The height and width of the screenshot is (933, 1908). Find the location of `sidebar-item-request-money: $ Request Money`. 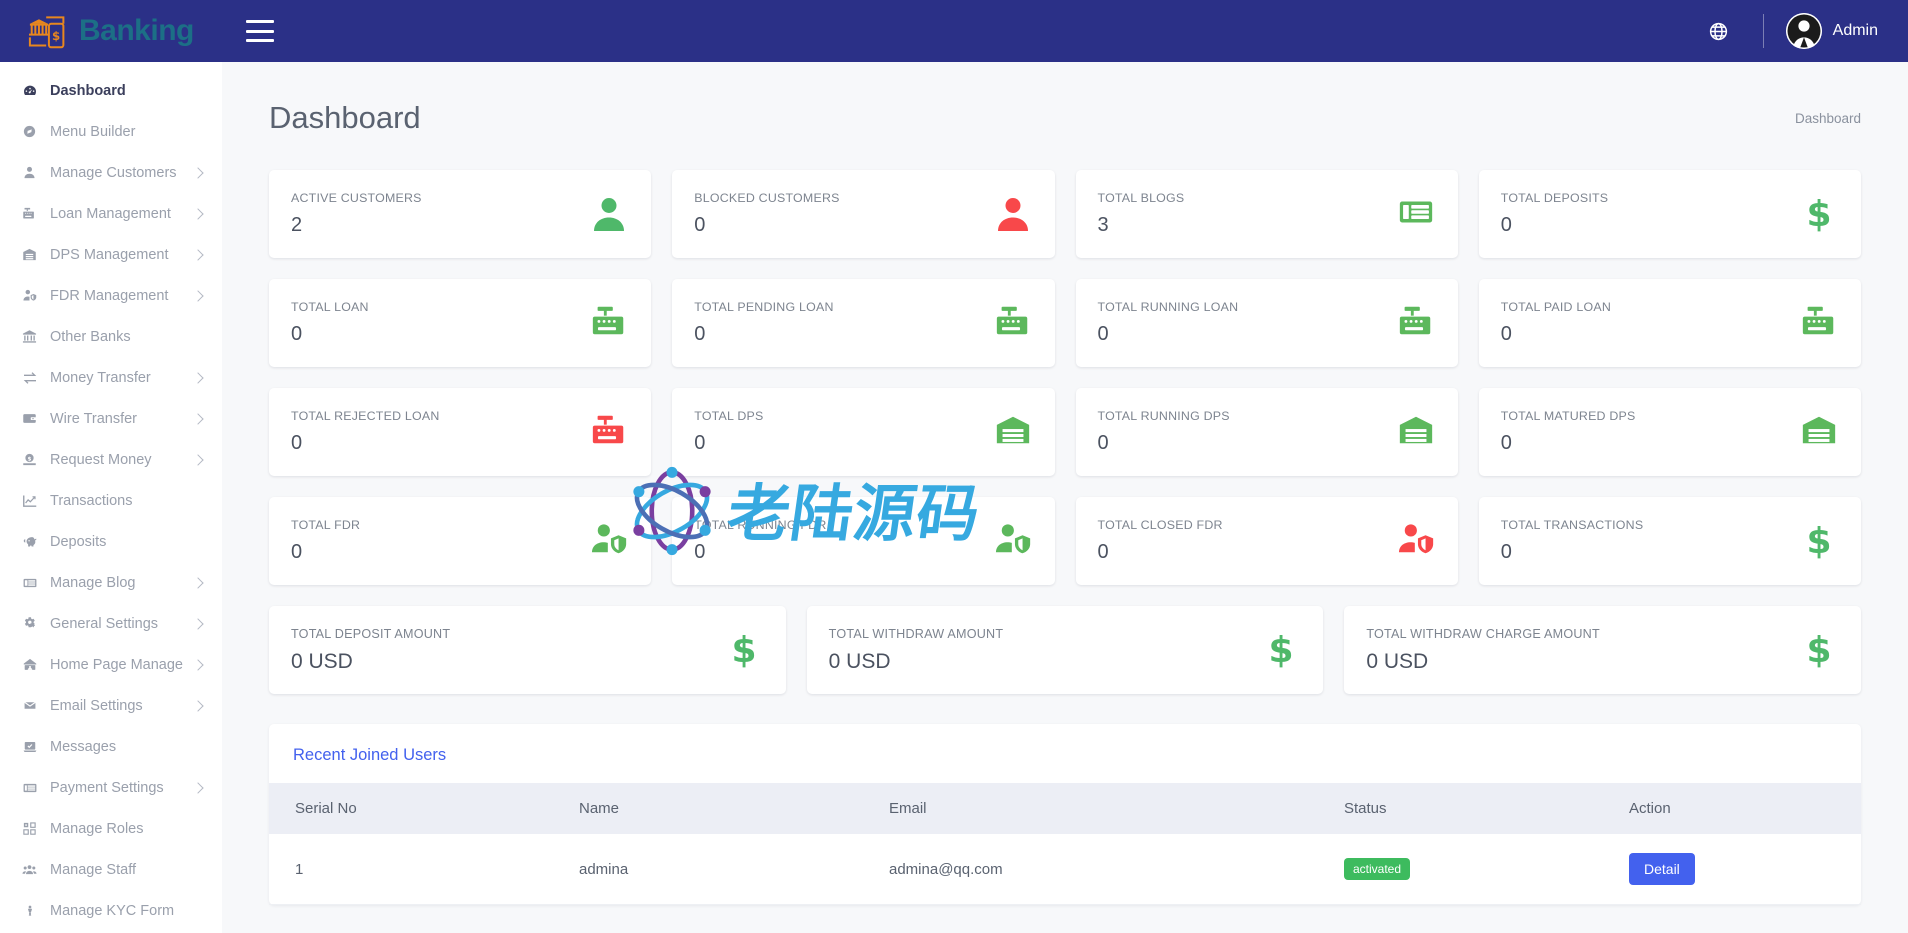

sidebar-item-request-money: $ Request Money is located at coordinates (111, 459).